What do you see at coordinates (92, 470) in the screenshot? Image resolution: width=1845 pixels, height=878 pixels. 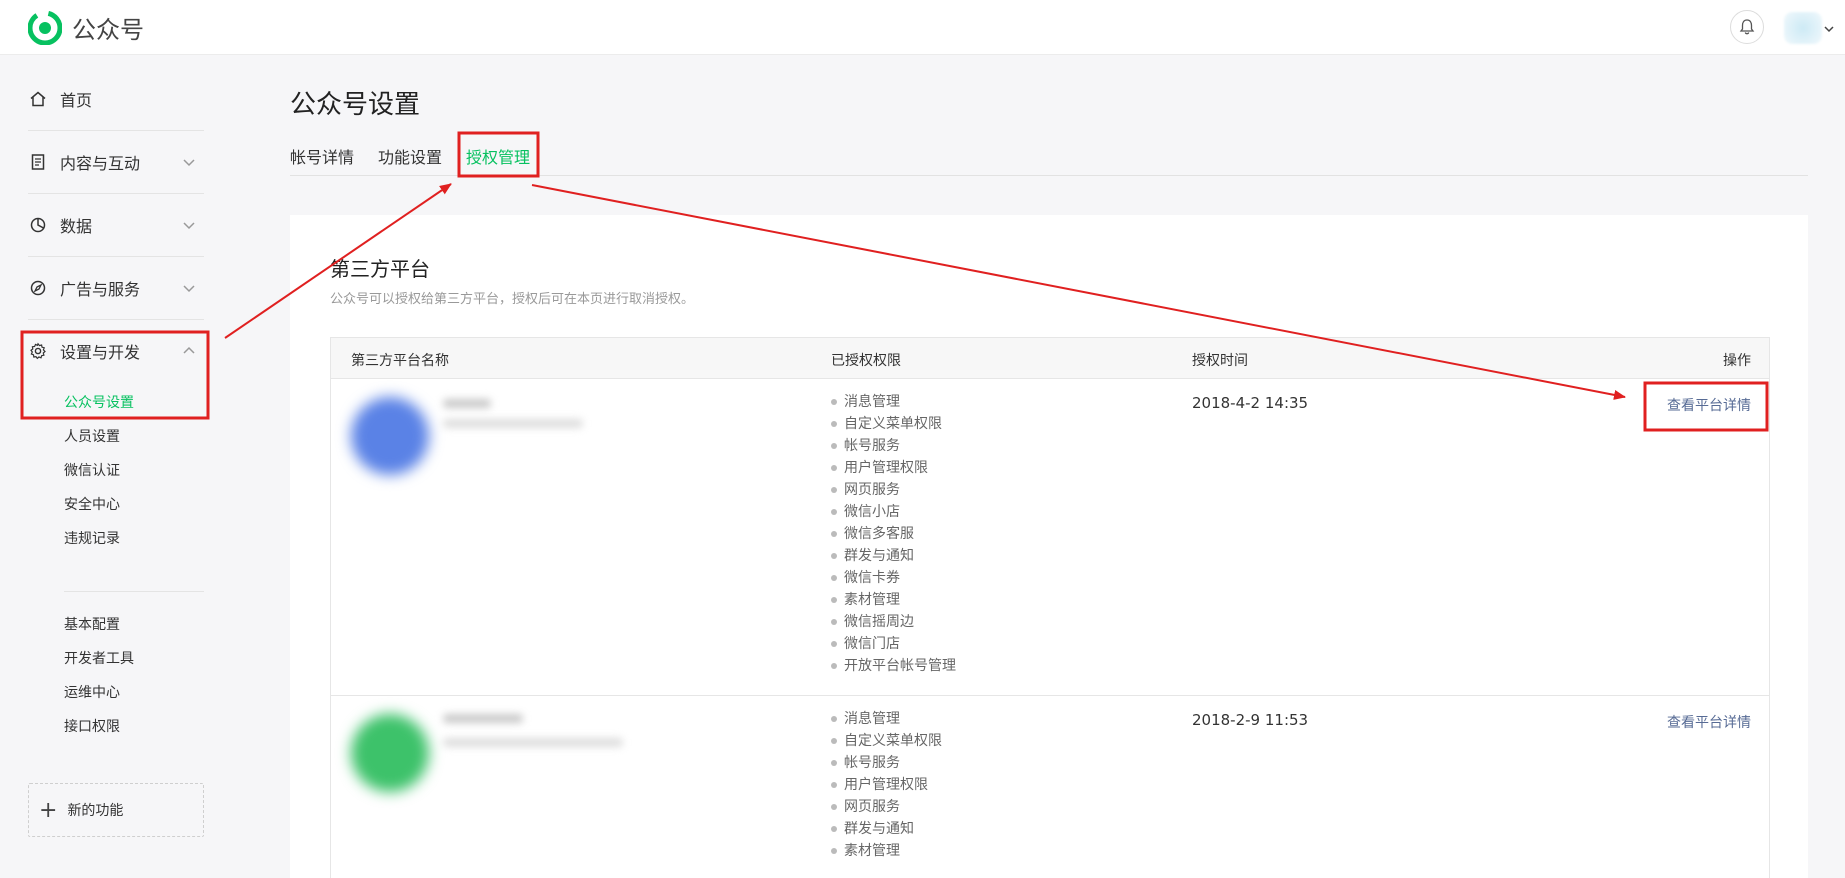 I see `sidebar-subitem-wechat-verification: 微信认证` at bounding box center [92, 470].